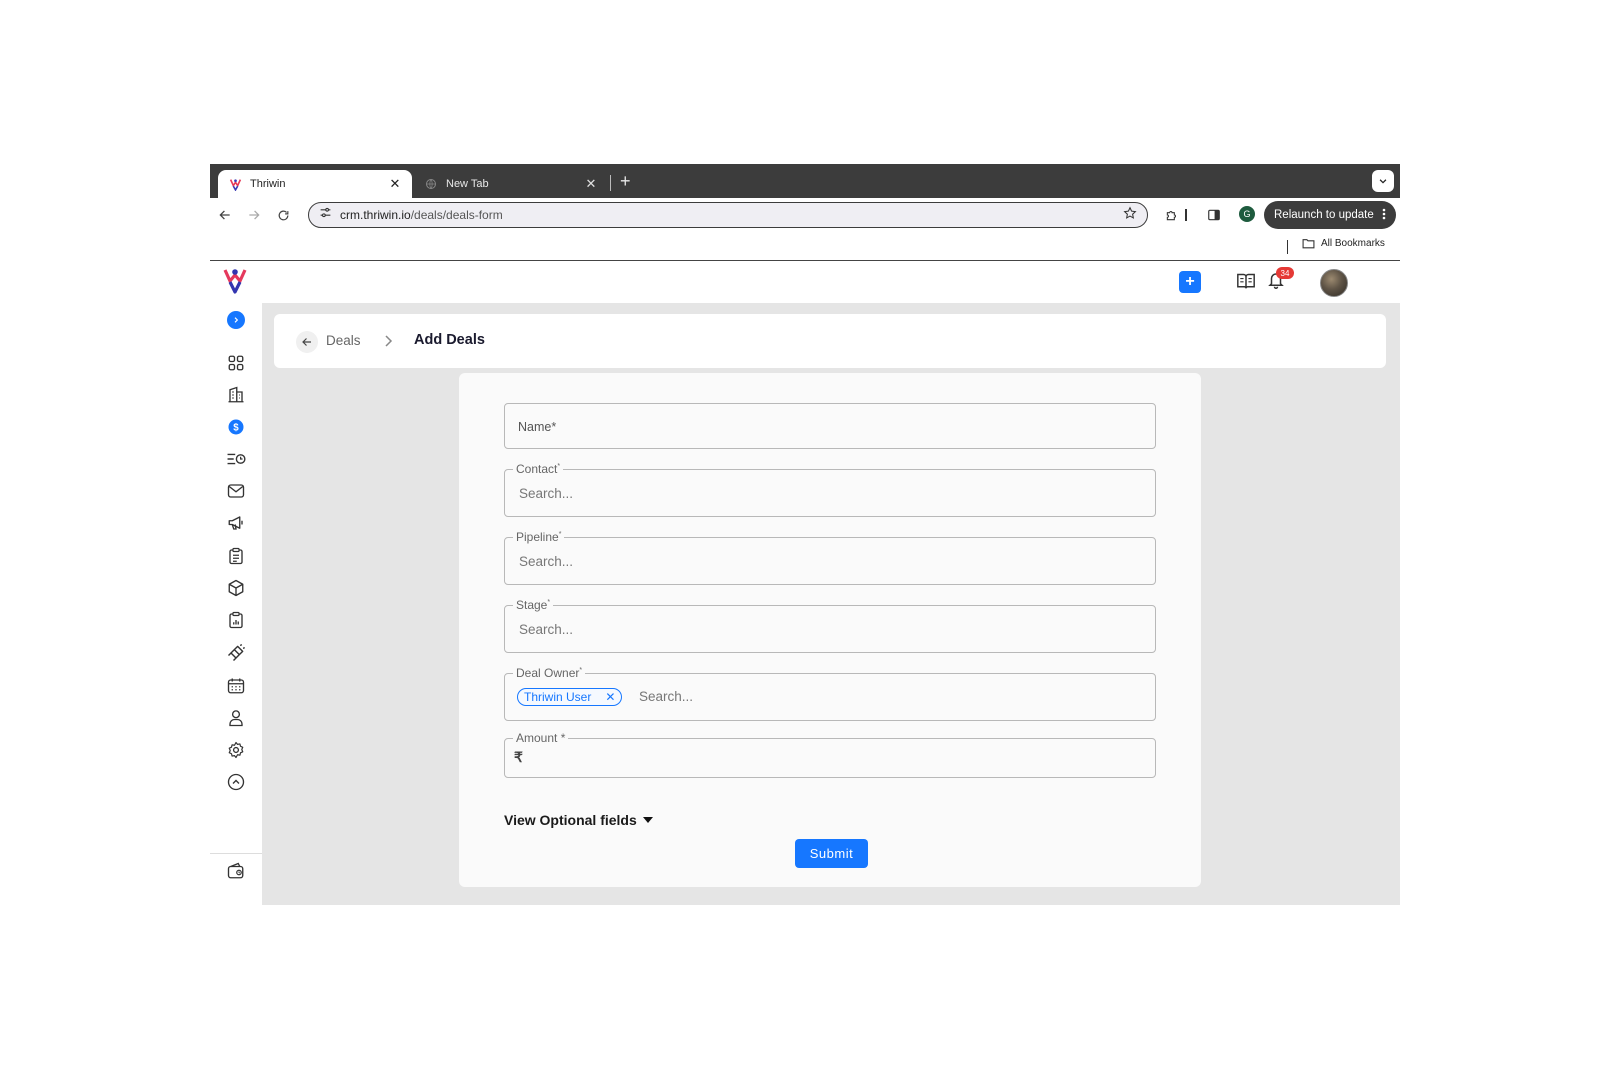 This screenshot has height=1066, width=1600. Describe the element at coordinates (1246, 283) in the screenshot. I see `book-open-icon` at that location.